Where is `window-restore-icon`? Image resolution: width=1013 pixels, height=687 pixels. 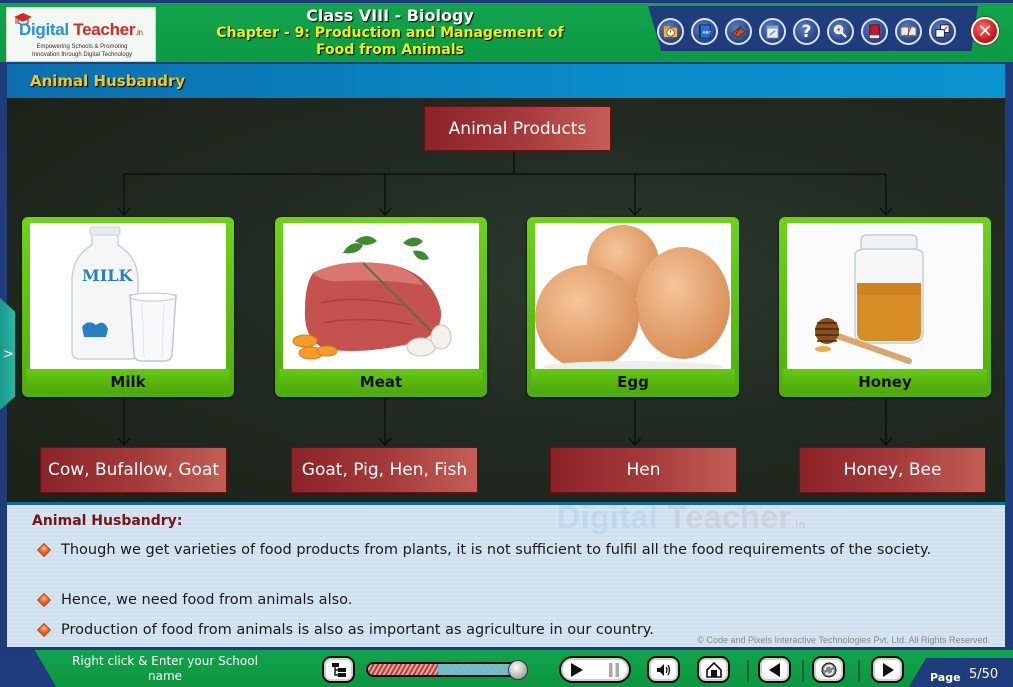 window-restore-icon is located at coordinates (942, 31).